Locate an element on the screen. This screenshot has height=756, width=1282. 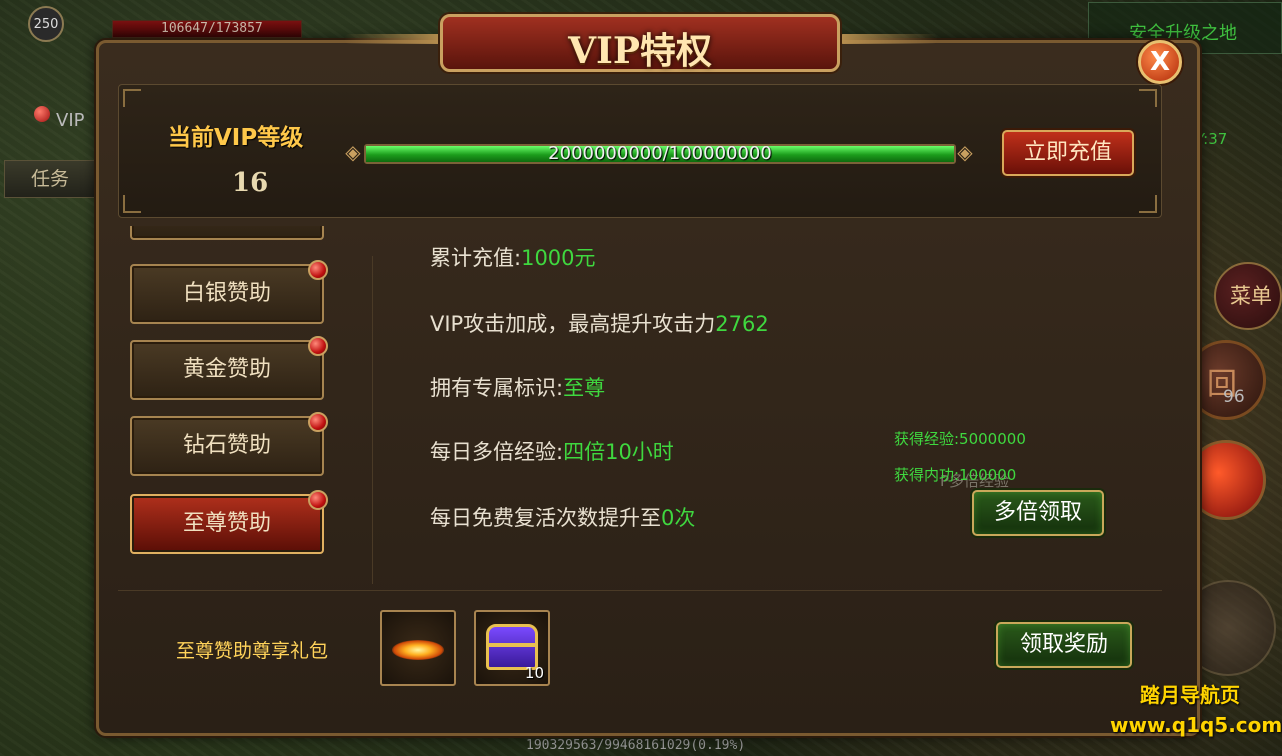
vertical-divider is located at coordinates (372, 420).